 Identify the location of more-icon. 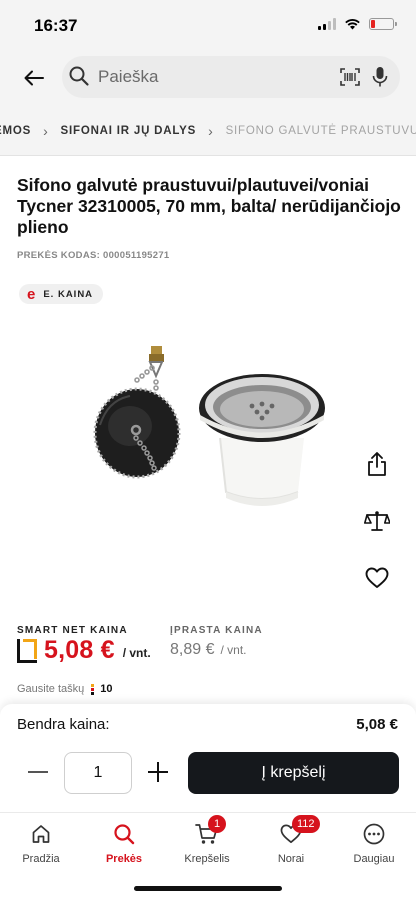
(374, 834).